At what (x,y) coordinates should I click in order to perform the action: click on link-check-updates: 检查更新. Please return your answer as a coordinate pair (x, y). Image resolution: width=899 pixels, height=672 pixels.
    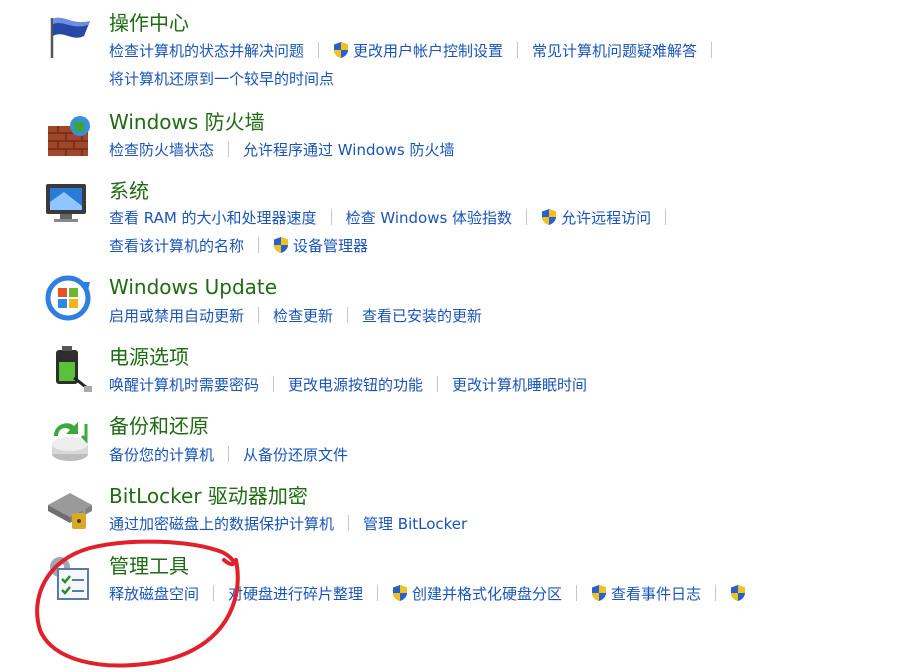
    Looking at the image, I should click on (303, 316).